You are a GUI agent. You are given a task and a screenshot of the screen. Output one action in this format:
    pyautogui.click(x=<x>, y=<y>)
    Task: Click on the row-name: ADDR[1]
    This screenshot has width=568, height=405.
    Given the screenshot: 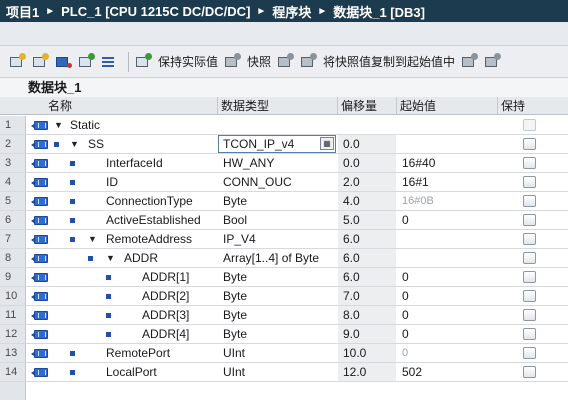 What is the action you would take?
    pyautogui.click(x=165, y=277)
    